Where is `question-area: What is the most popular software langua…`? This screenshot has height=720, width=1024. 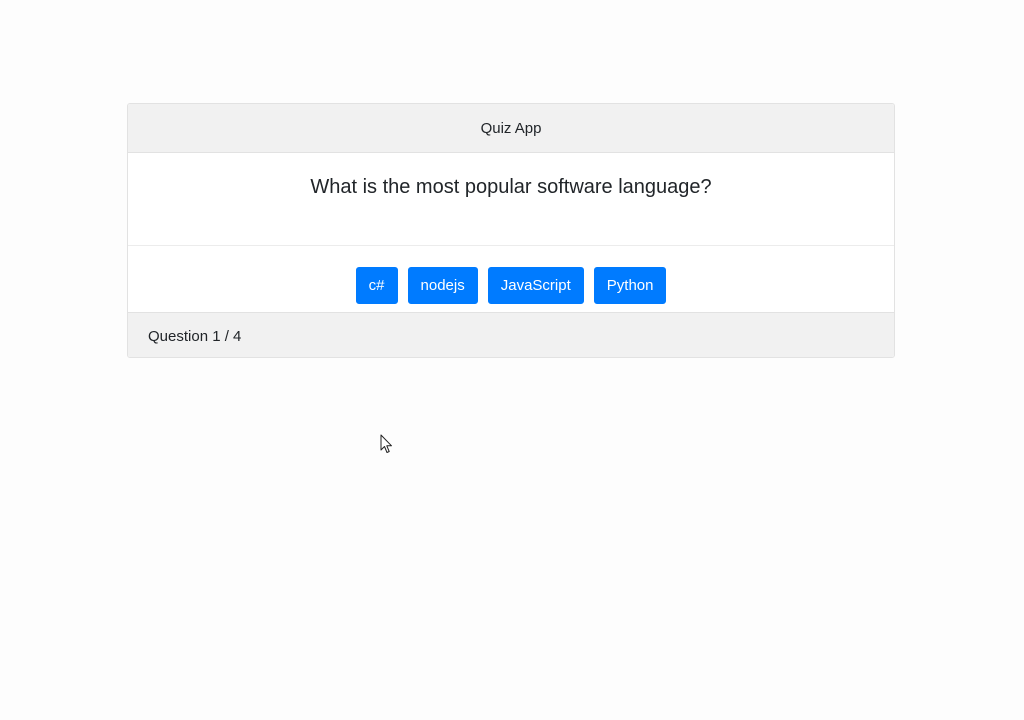 question-area: What is the most popular software langua… is located at coordinates (511, 199).